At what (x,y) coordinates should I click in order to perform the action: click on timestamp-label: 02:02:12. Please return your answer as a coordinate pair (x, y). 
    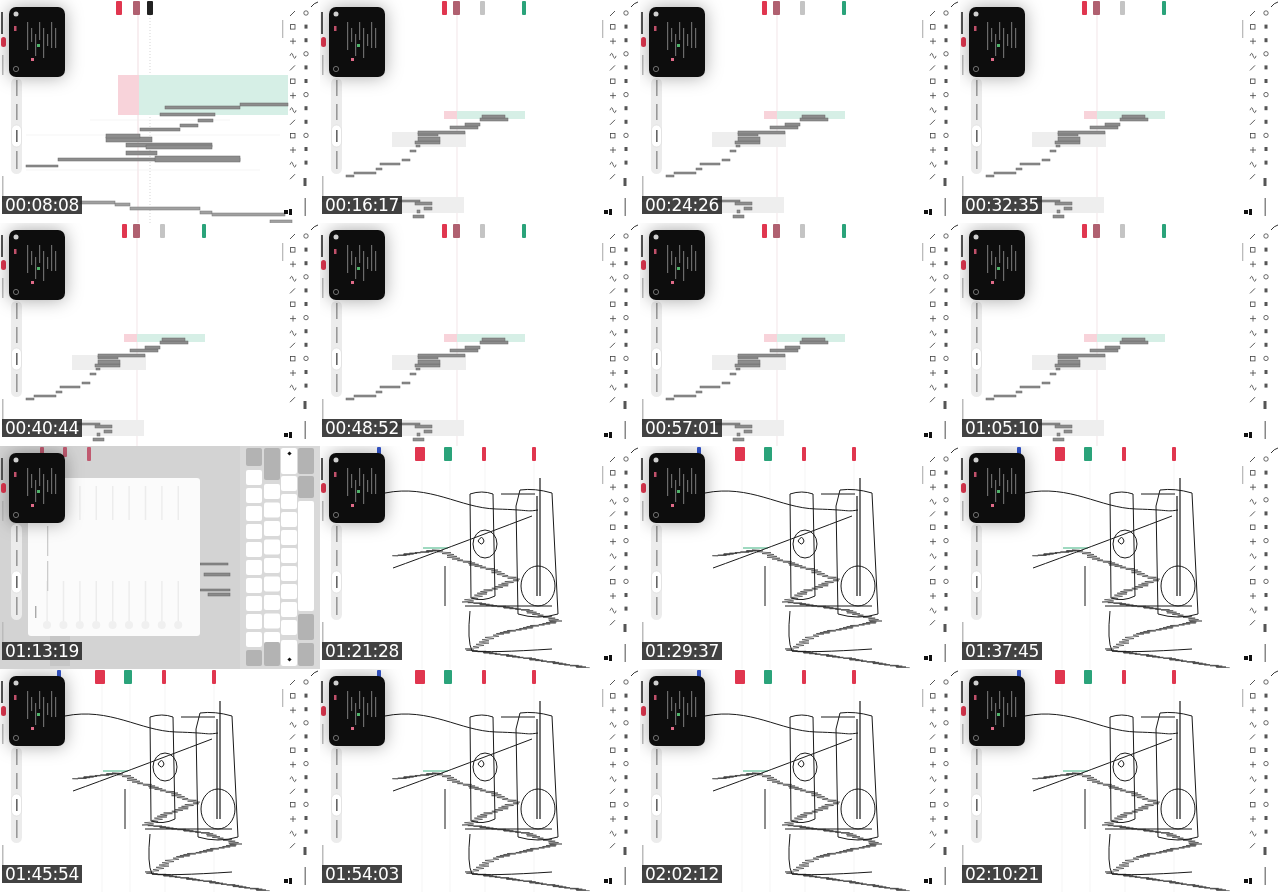
    Looking at the image, I should click on (682, 874).